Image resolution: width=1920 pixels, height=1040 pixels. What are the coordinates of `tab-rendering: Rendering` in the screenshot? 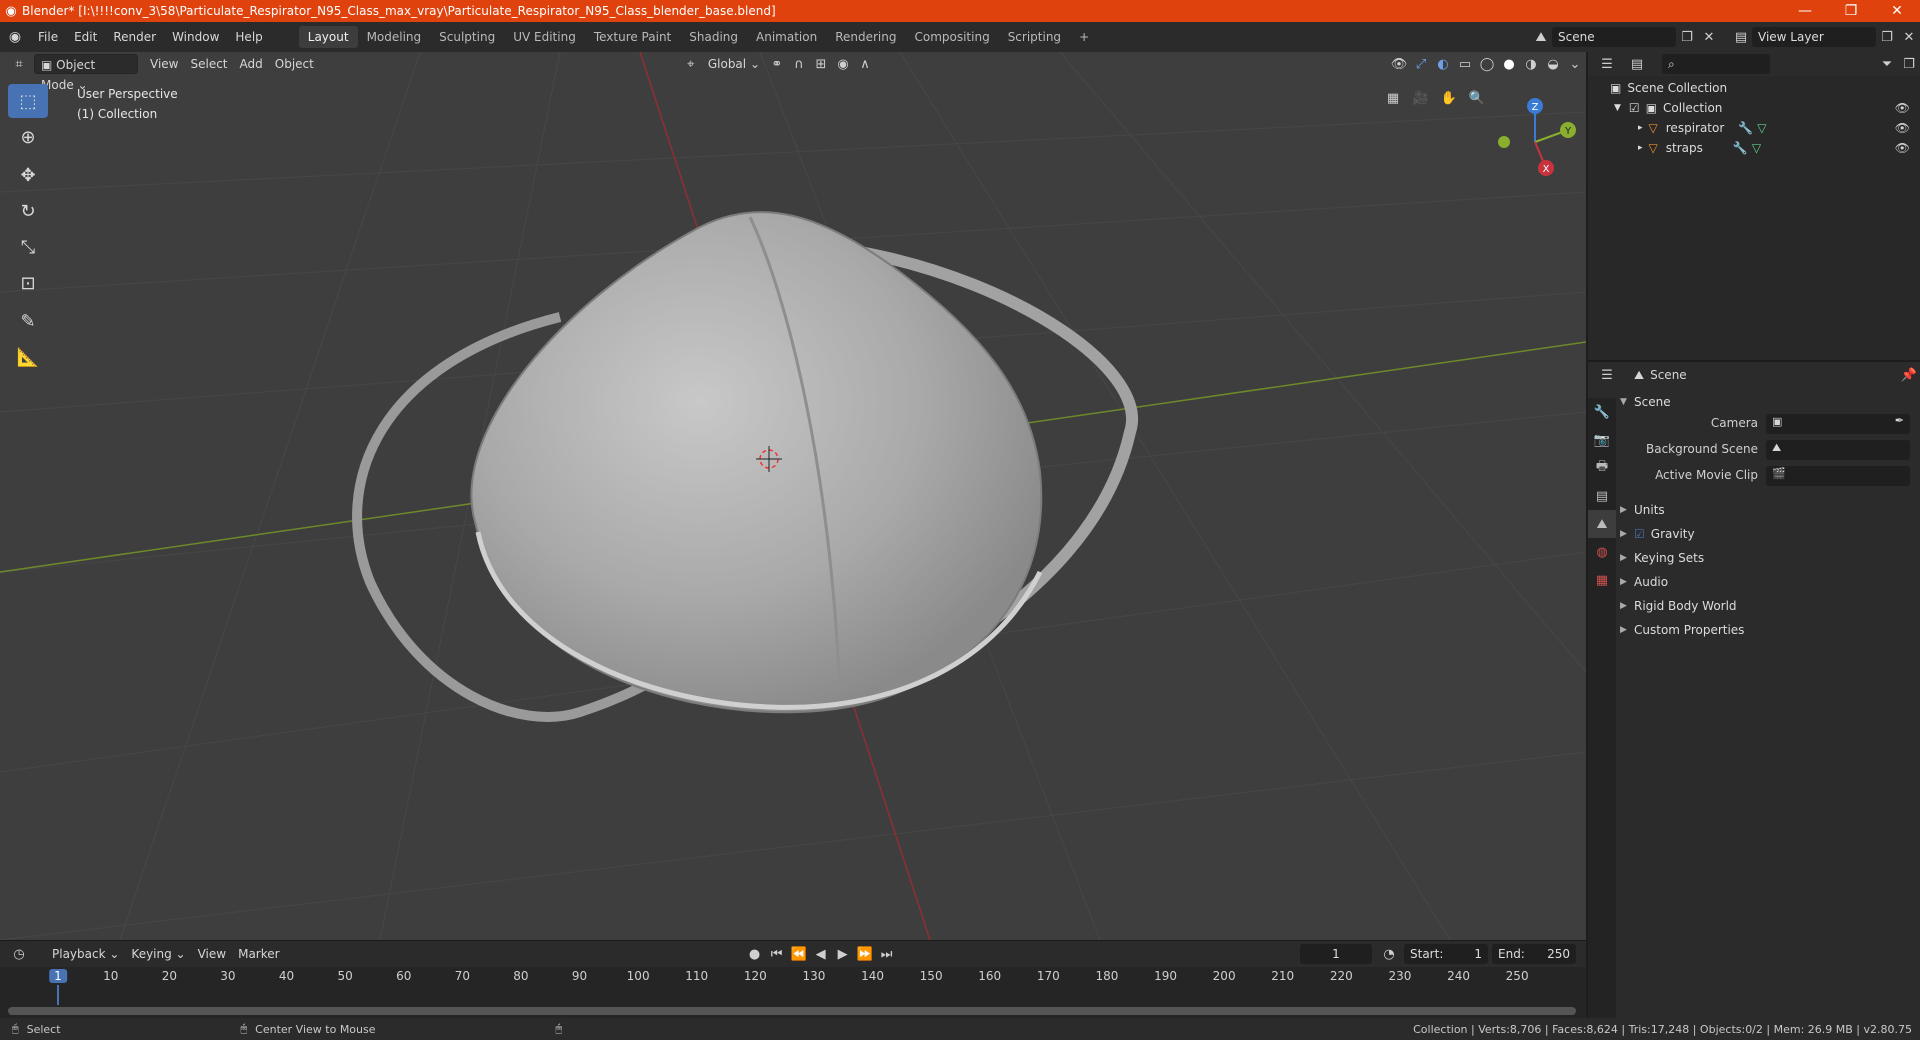 It's located at (865, 37).